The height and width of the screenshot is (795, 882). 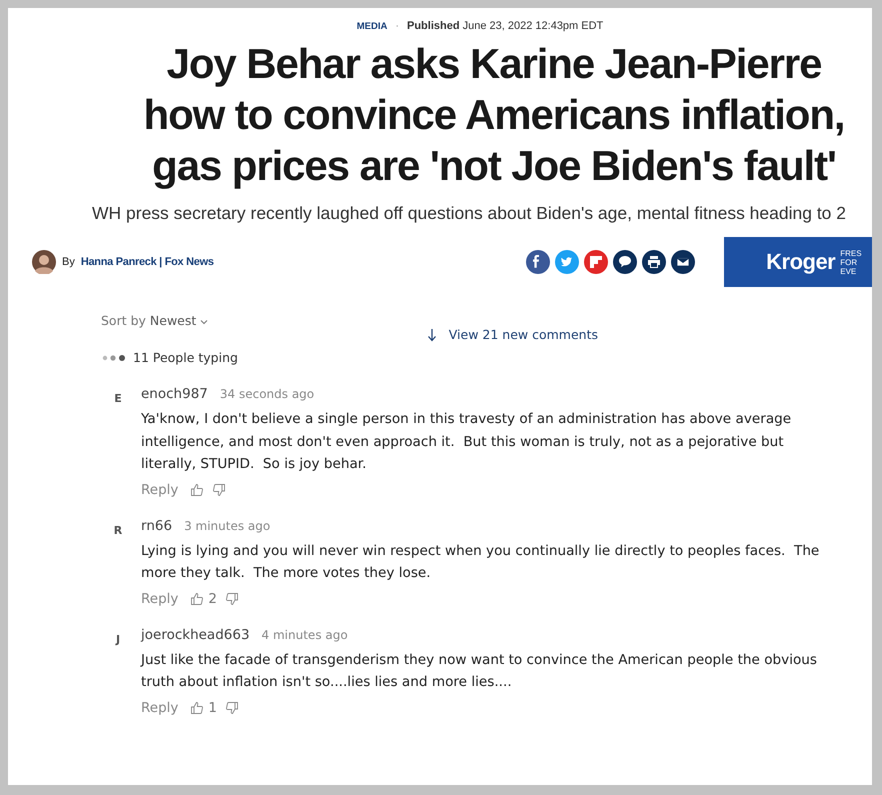 What do you see at coordinates (431, 335) in the screenshot?
I see `down-arrow-icon` at bounding box center [431, 335].